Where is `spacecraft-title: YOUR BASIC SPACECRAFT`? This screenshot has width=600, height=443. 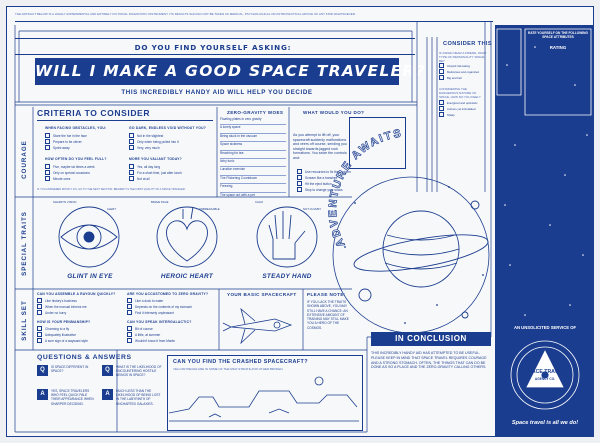 spacecraft-title: YOUR BASIC SPACECRAFT is located at coordinates (262, 294).